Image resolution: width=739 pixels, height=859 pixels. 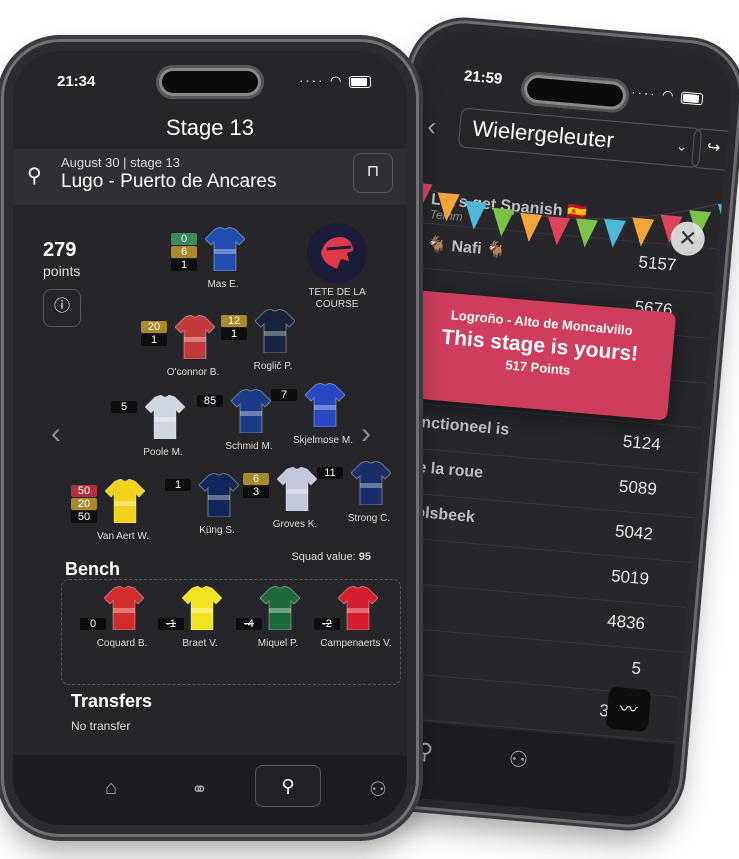 I want to click on ranking-team-name: unctioneel is, so click(x=460, y=426).